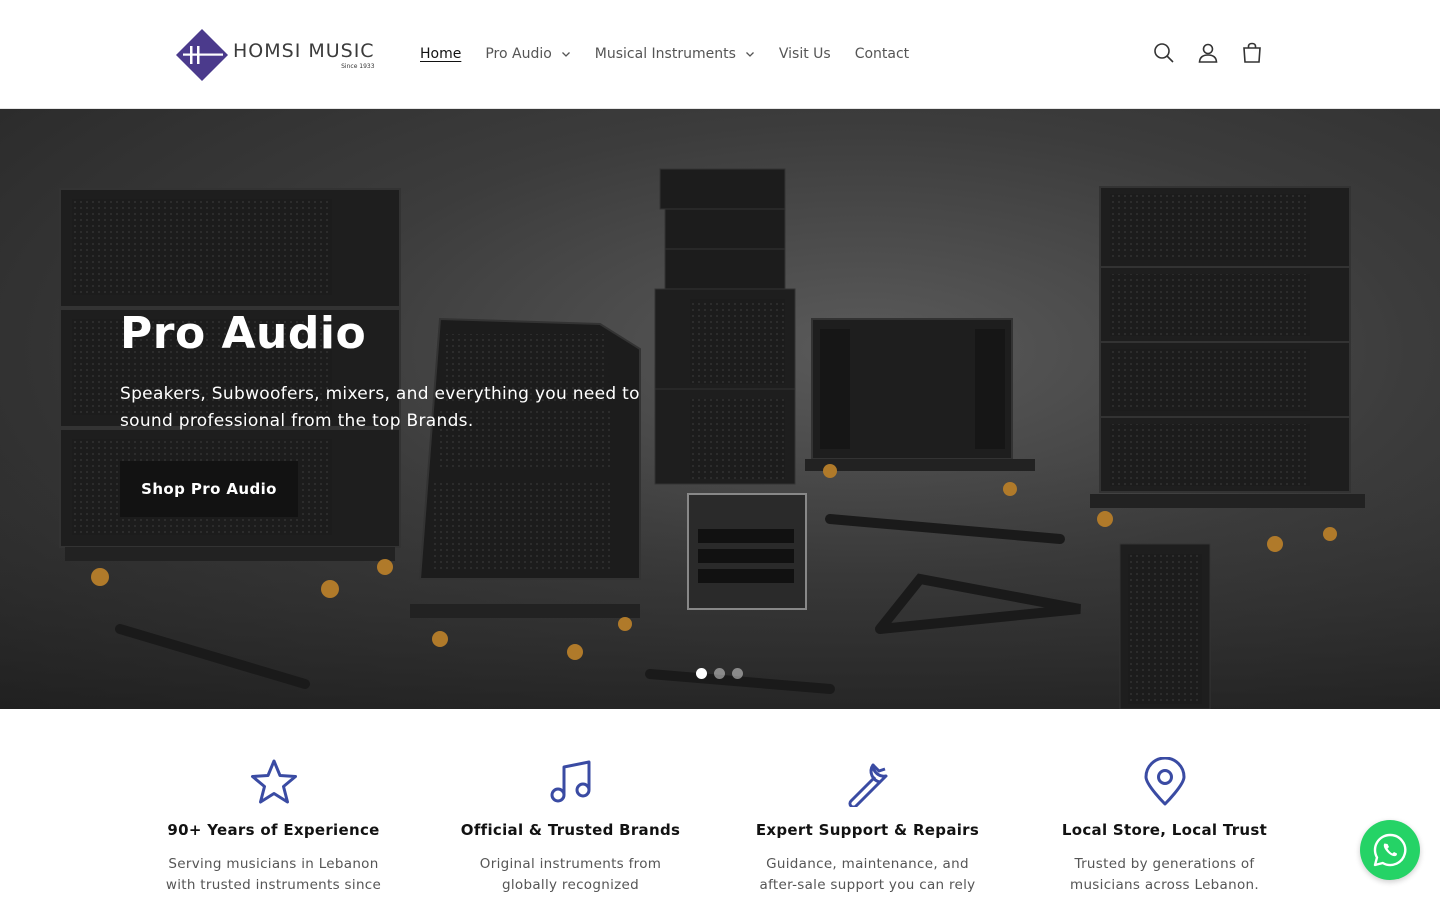 The height and width of the screenshot is (900, 1440). Describe the element at coordinates (867, 785) in the screenshot. I see `wrench-icon` at that location.